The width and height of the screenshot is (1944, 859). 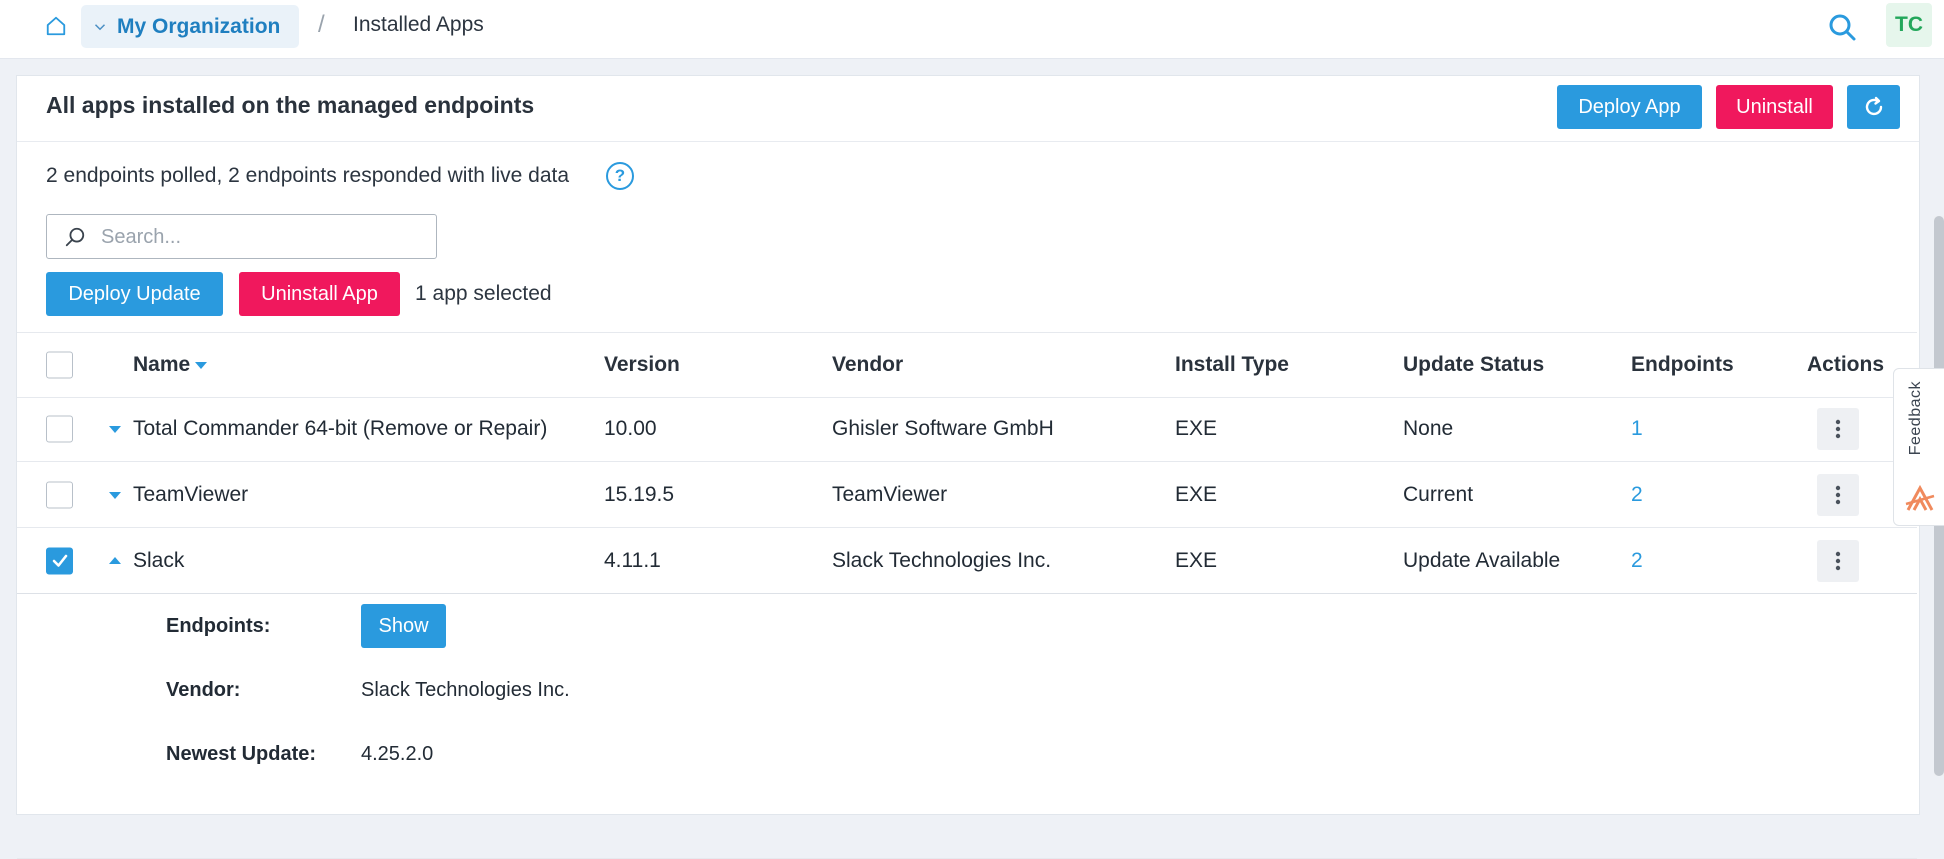 I want to click on home-icon, so click(x=56, y=26).